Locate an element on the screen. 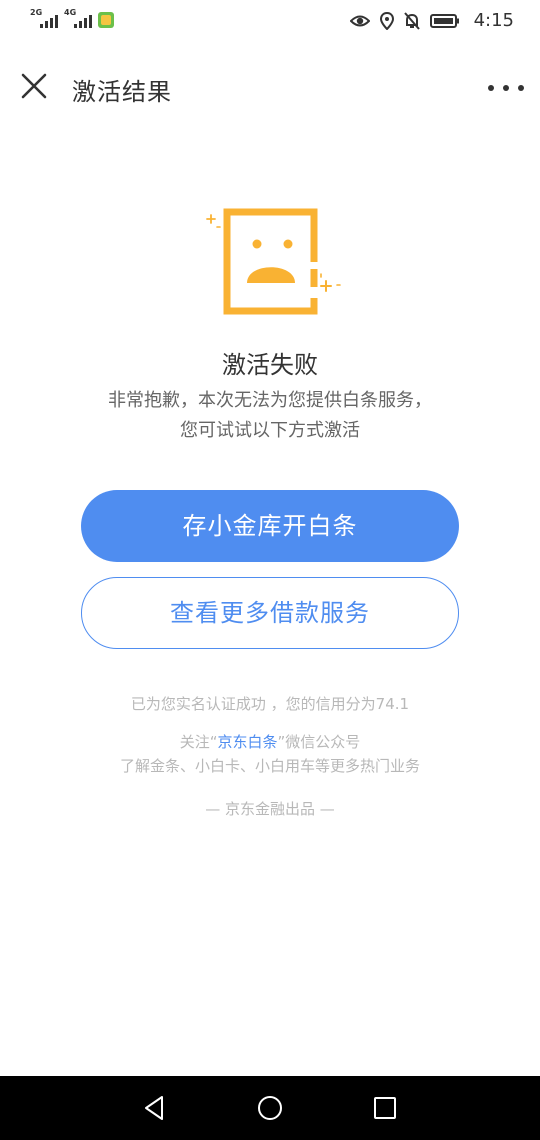 Image resolution: width=540 pixels, height=1140 pixels. recents-icon is located at coordinates (385, 1108).